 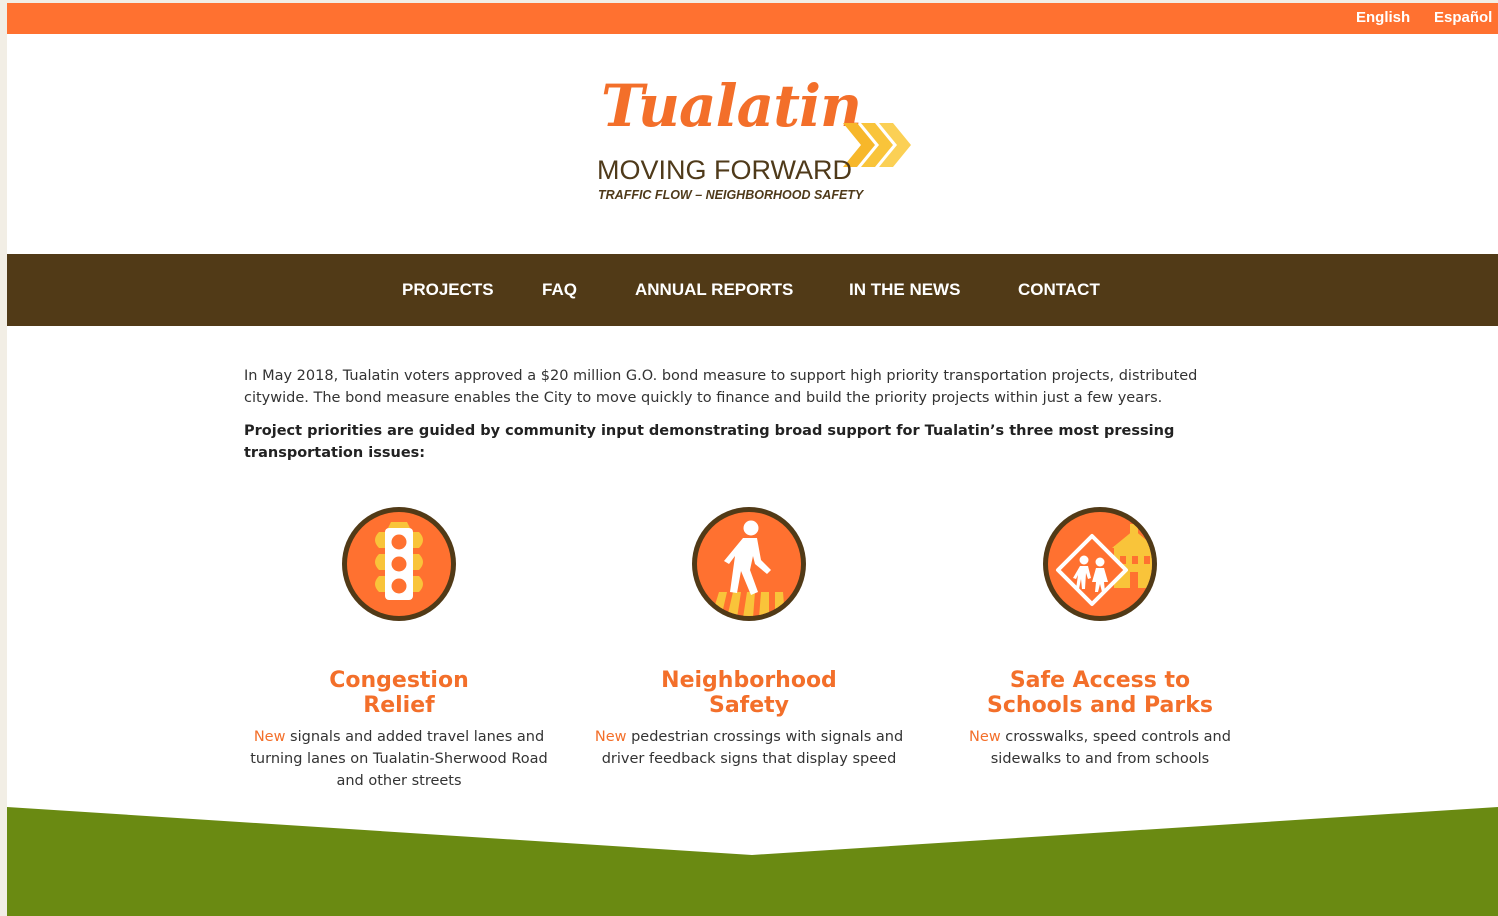 I want to click on nav-faq: FAQ, so click(x=559, y=289).